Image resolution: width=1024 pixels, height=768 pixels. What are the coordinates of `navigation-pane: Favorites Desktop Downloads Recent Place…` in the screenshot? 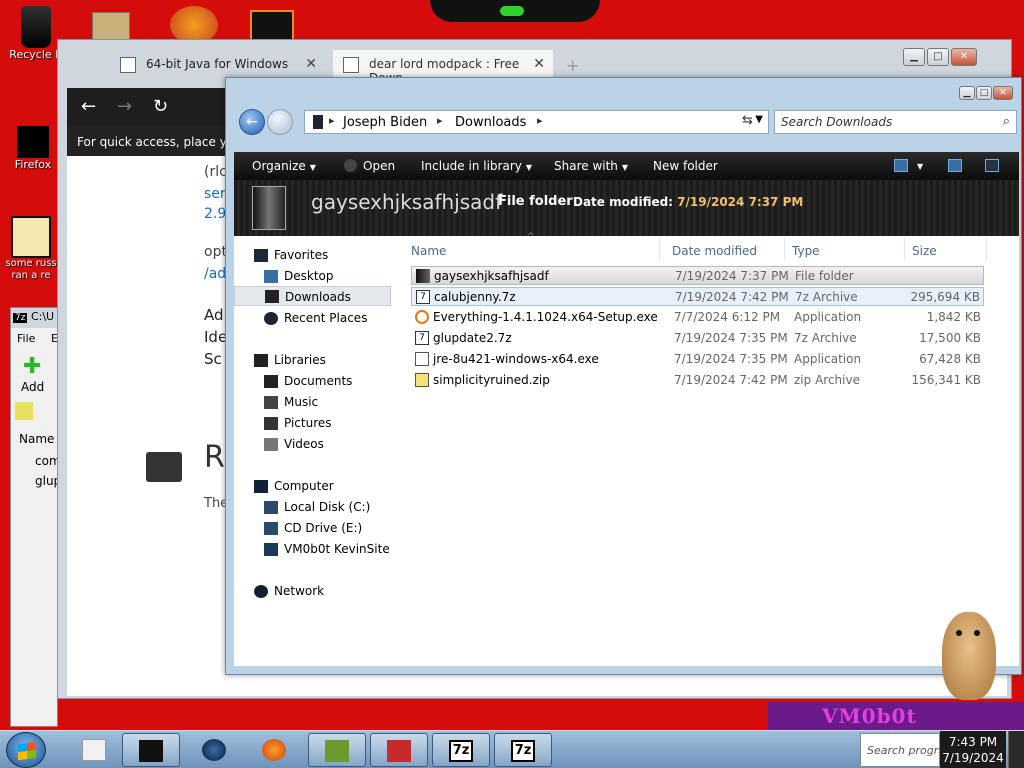 It's located at (316, 451).